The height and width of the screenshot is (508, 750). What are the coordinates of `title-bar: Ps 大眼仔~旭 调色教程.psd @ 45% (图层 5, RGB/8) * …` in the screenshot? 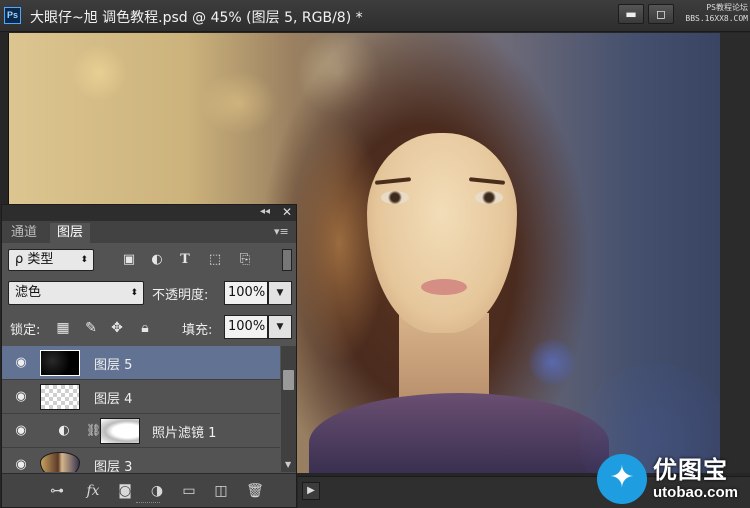 It's located at (375, 16).